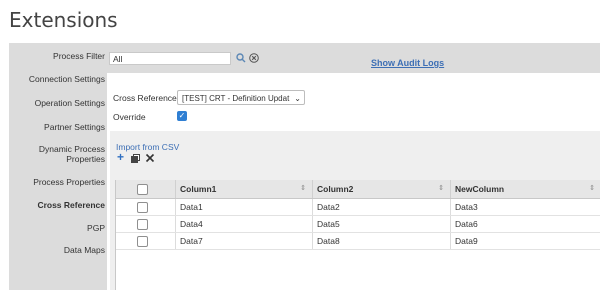 This screenshot has height=290, width=600. What do you see at coordinates (243, 189) in the screenshot?
I see `column-header-1: Column1 ⇕` at bounding box center [243, 189].